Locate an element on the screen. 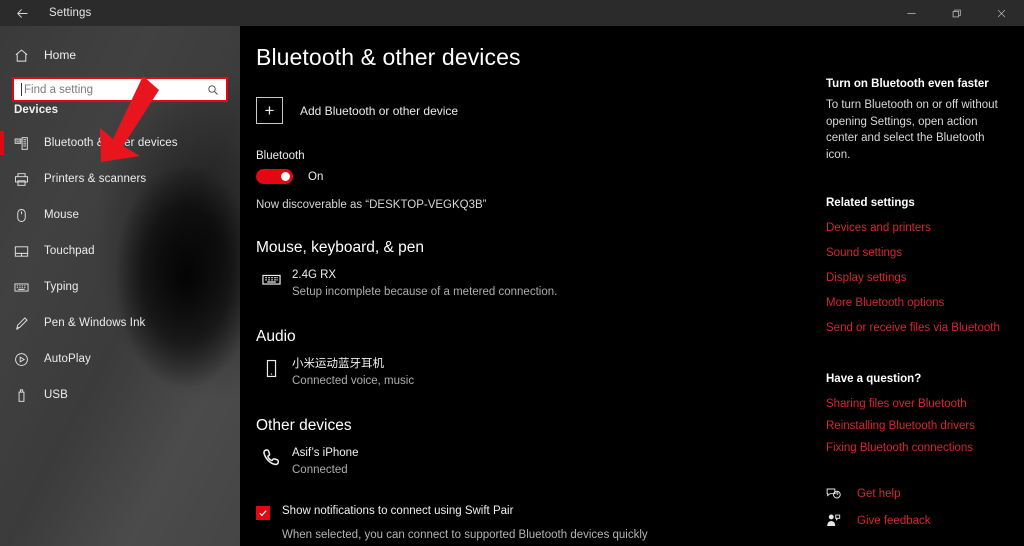 The width and height of the screenshot is (1024, 546). related-settings-title: Related settings is located at coordinates (870, 203).